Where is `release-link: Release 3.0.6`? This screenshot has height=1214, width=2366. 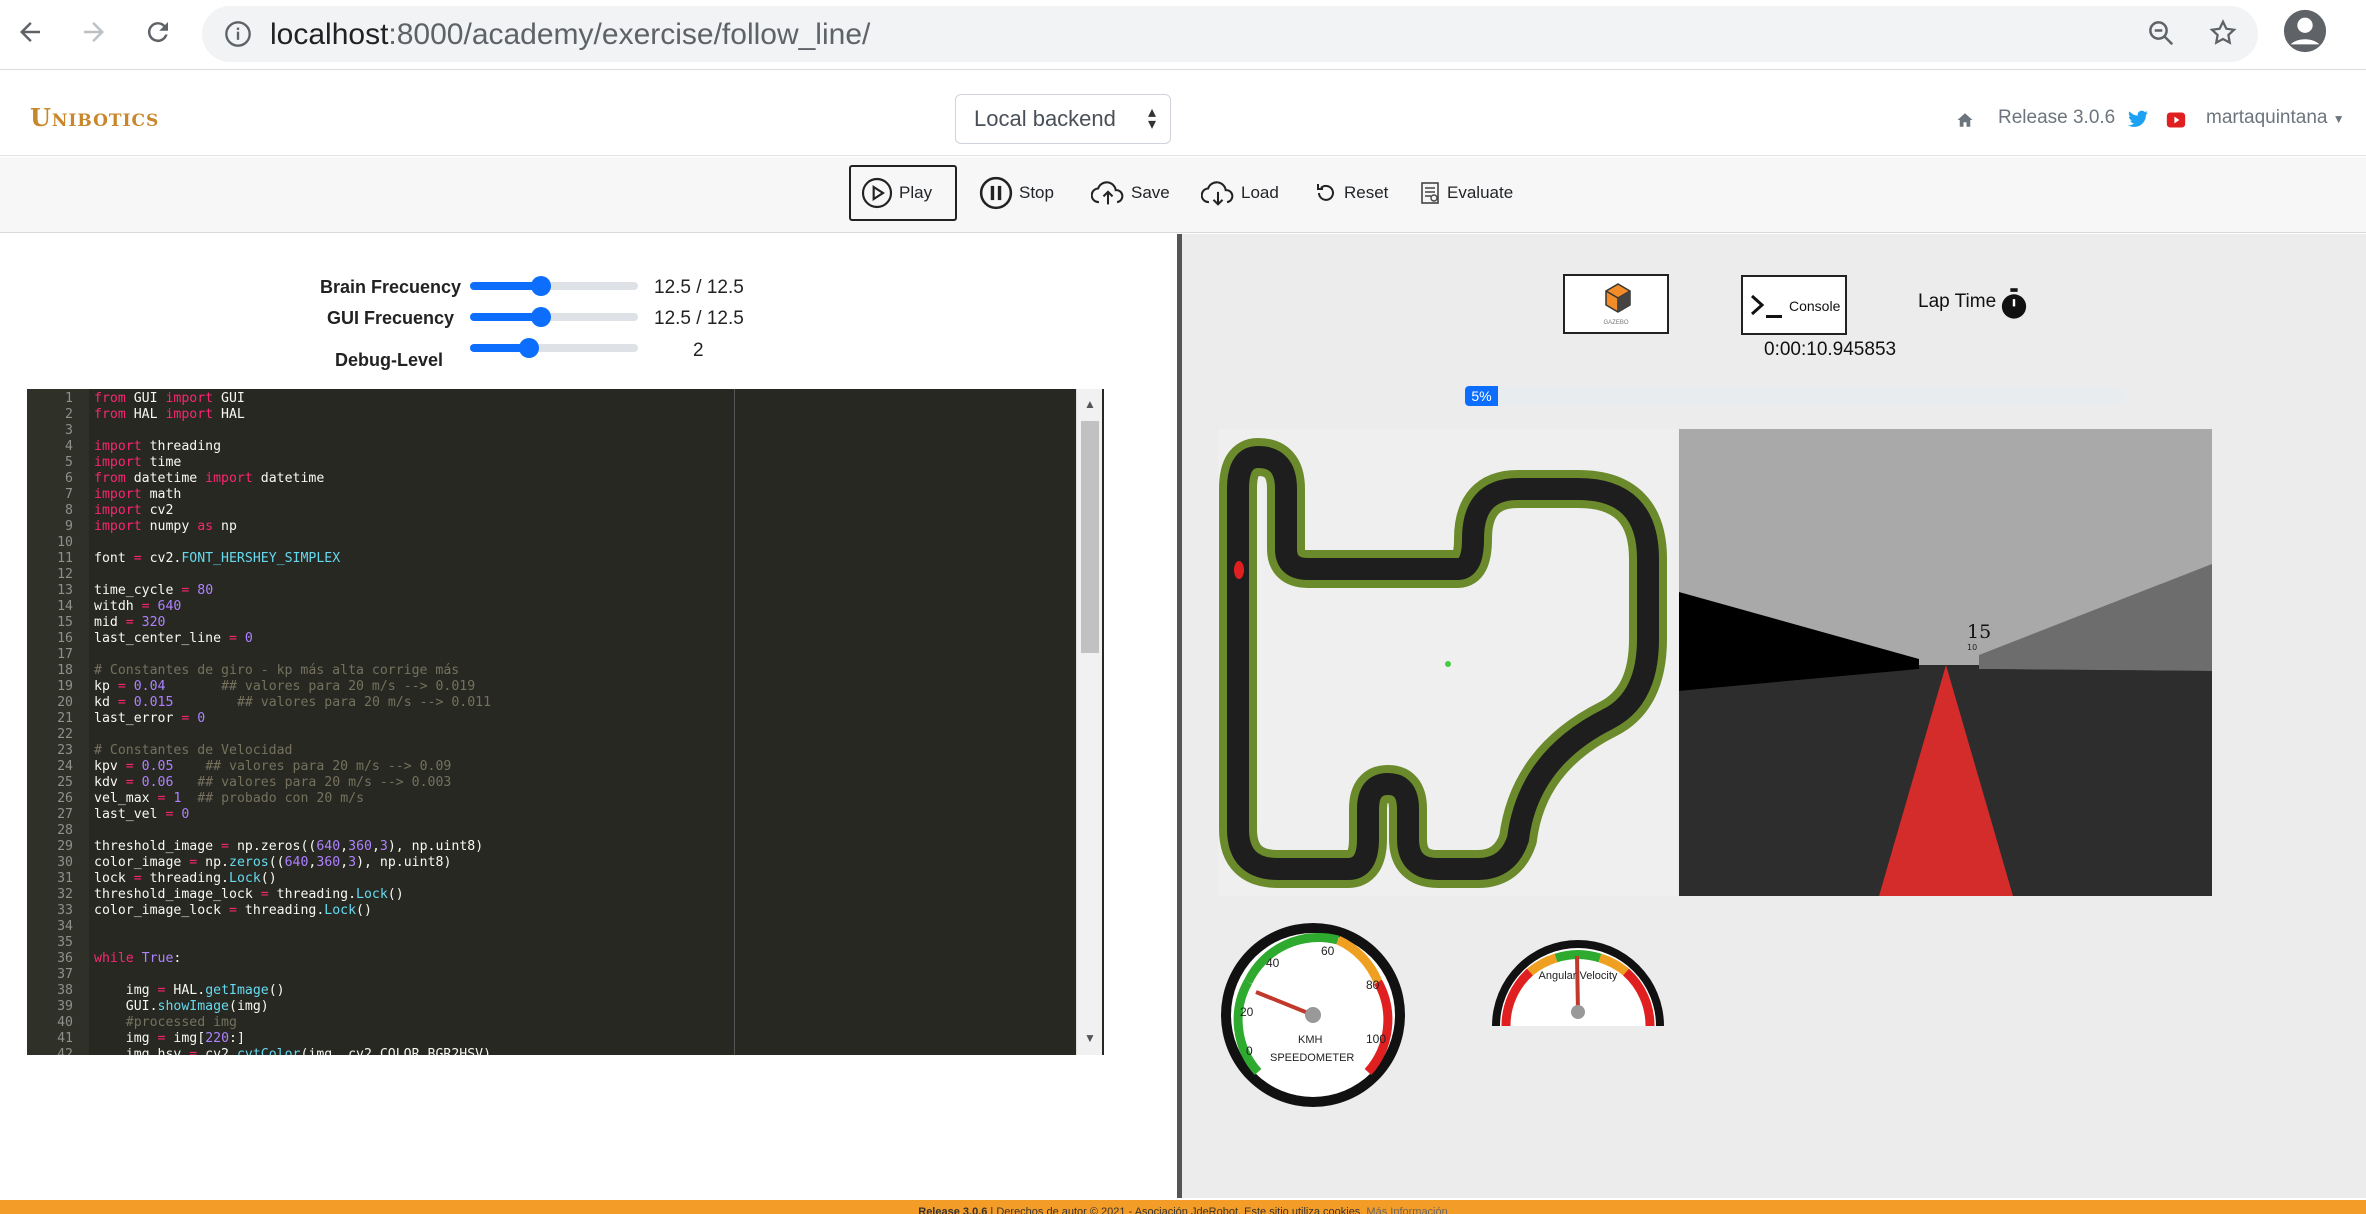 release-link: Release 3.0.6 is located at coordinates (2056, 122).